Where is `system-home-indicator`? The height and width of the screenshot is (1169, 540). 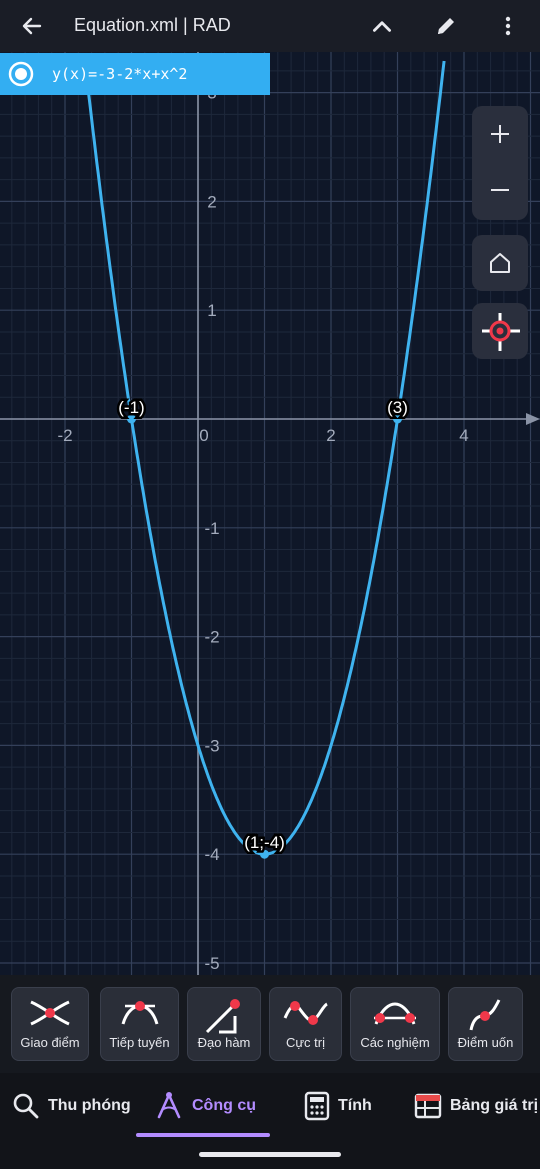
system-home-indicator is located at coordinates (270, 1154).